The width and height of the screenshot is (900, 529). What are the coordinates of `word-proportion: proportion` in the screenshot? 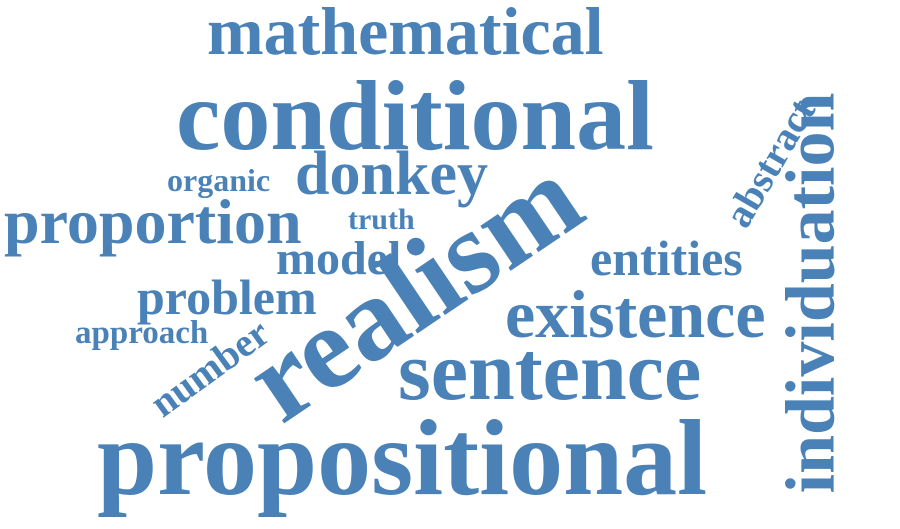 It's located at (153, 221).